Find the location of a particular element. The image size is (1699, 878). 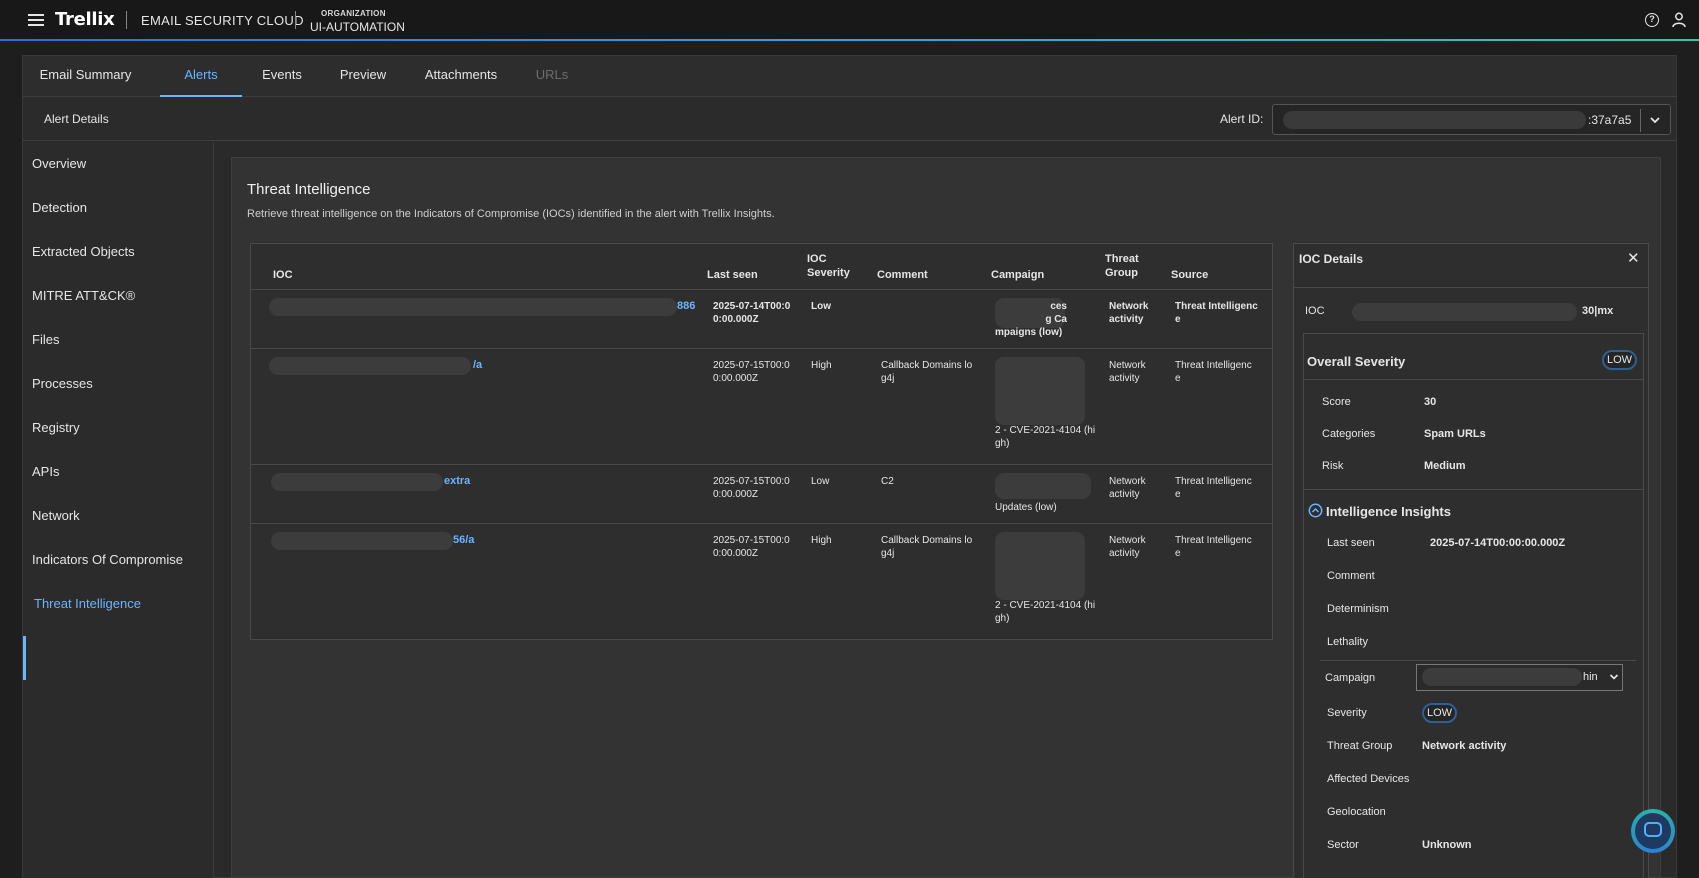

sidebar-item-indicators-of-compromise: Indicators Of Compromise is located at coordinates (107, 559).